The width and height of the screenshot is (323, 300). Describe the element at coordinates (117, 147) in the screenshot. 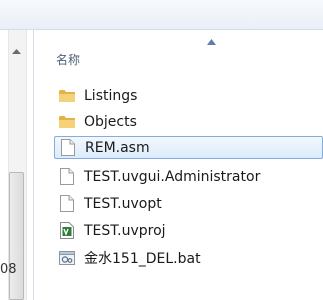

I see `file-name: REM.asm` at that location.